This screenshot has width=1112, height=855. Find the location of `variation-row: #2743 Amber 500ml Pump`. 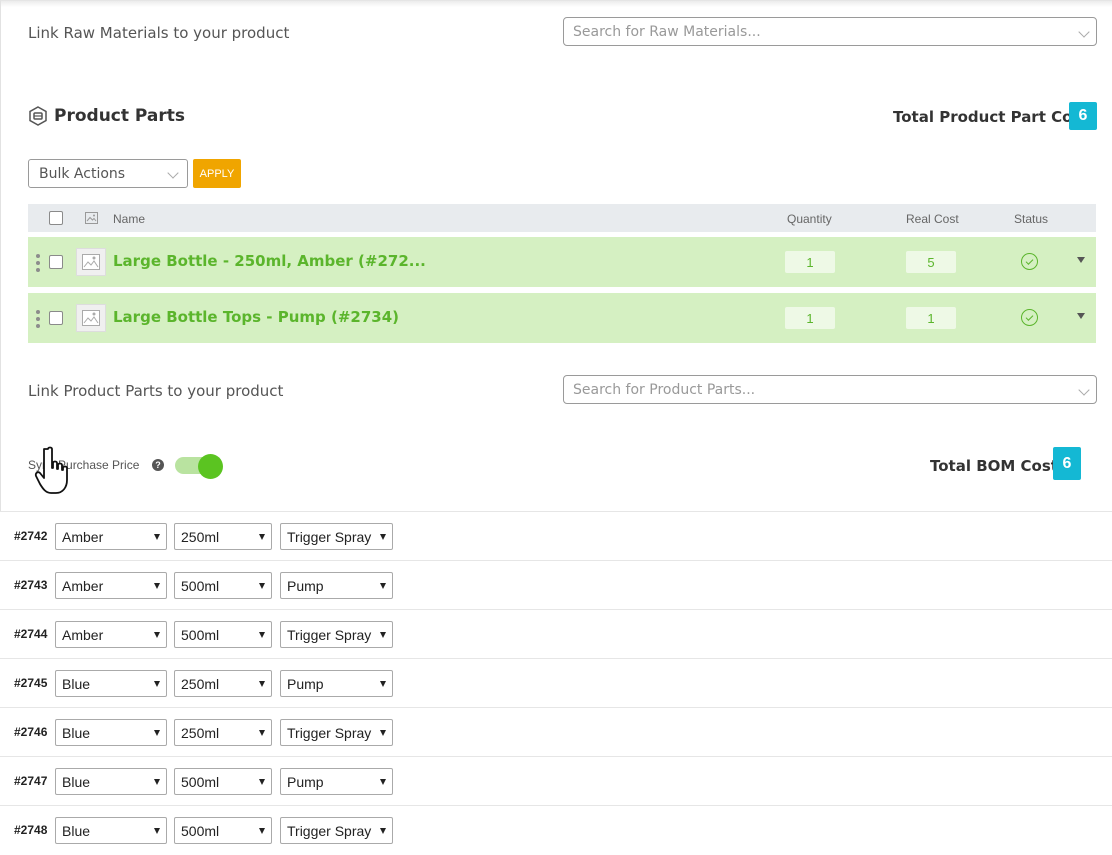

variation-row: #2743 Amber 500ml Pump is located at coordinates (556, 585).